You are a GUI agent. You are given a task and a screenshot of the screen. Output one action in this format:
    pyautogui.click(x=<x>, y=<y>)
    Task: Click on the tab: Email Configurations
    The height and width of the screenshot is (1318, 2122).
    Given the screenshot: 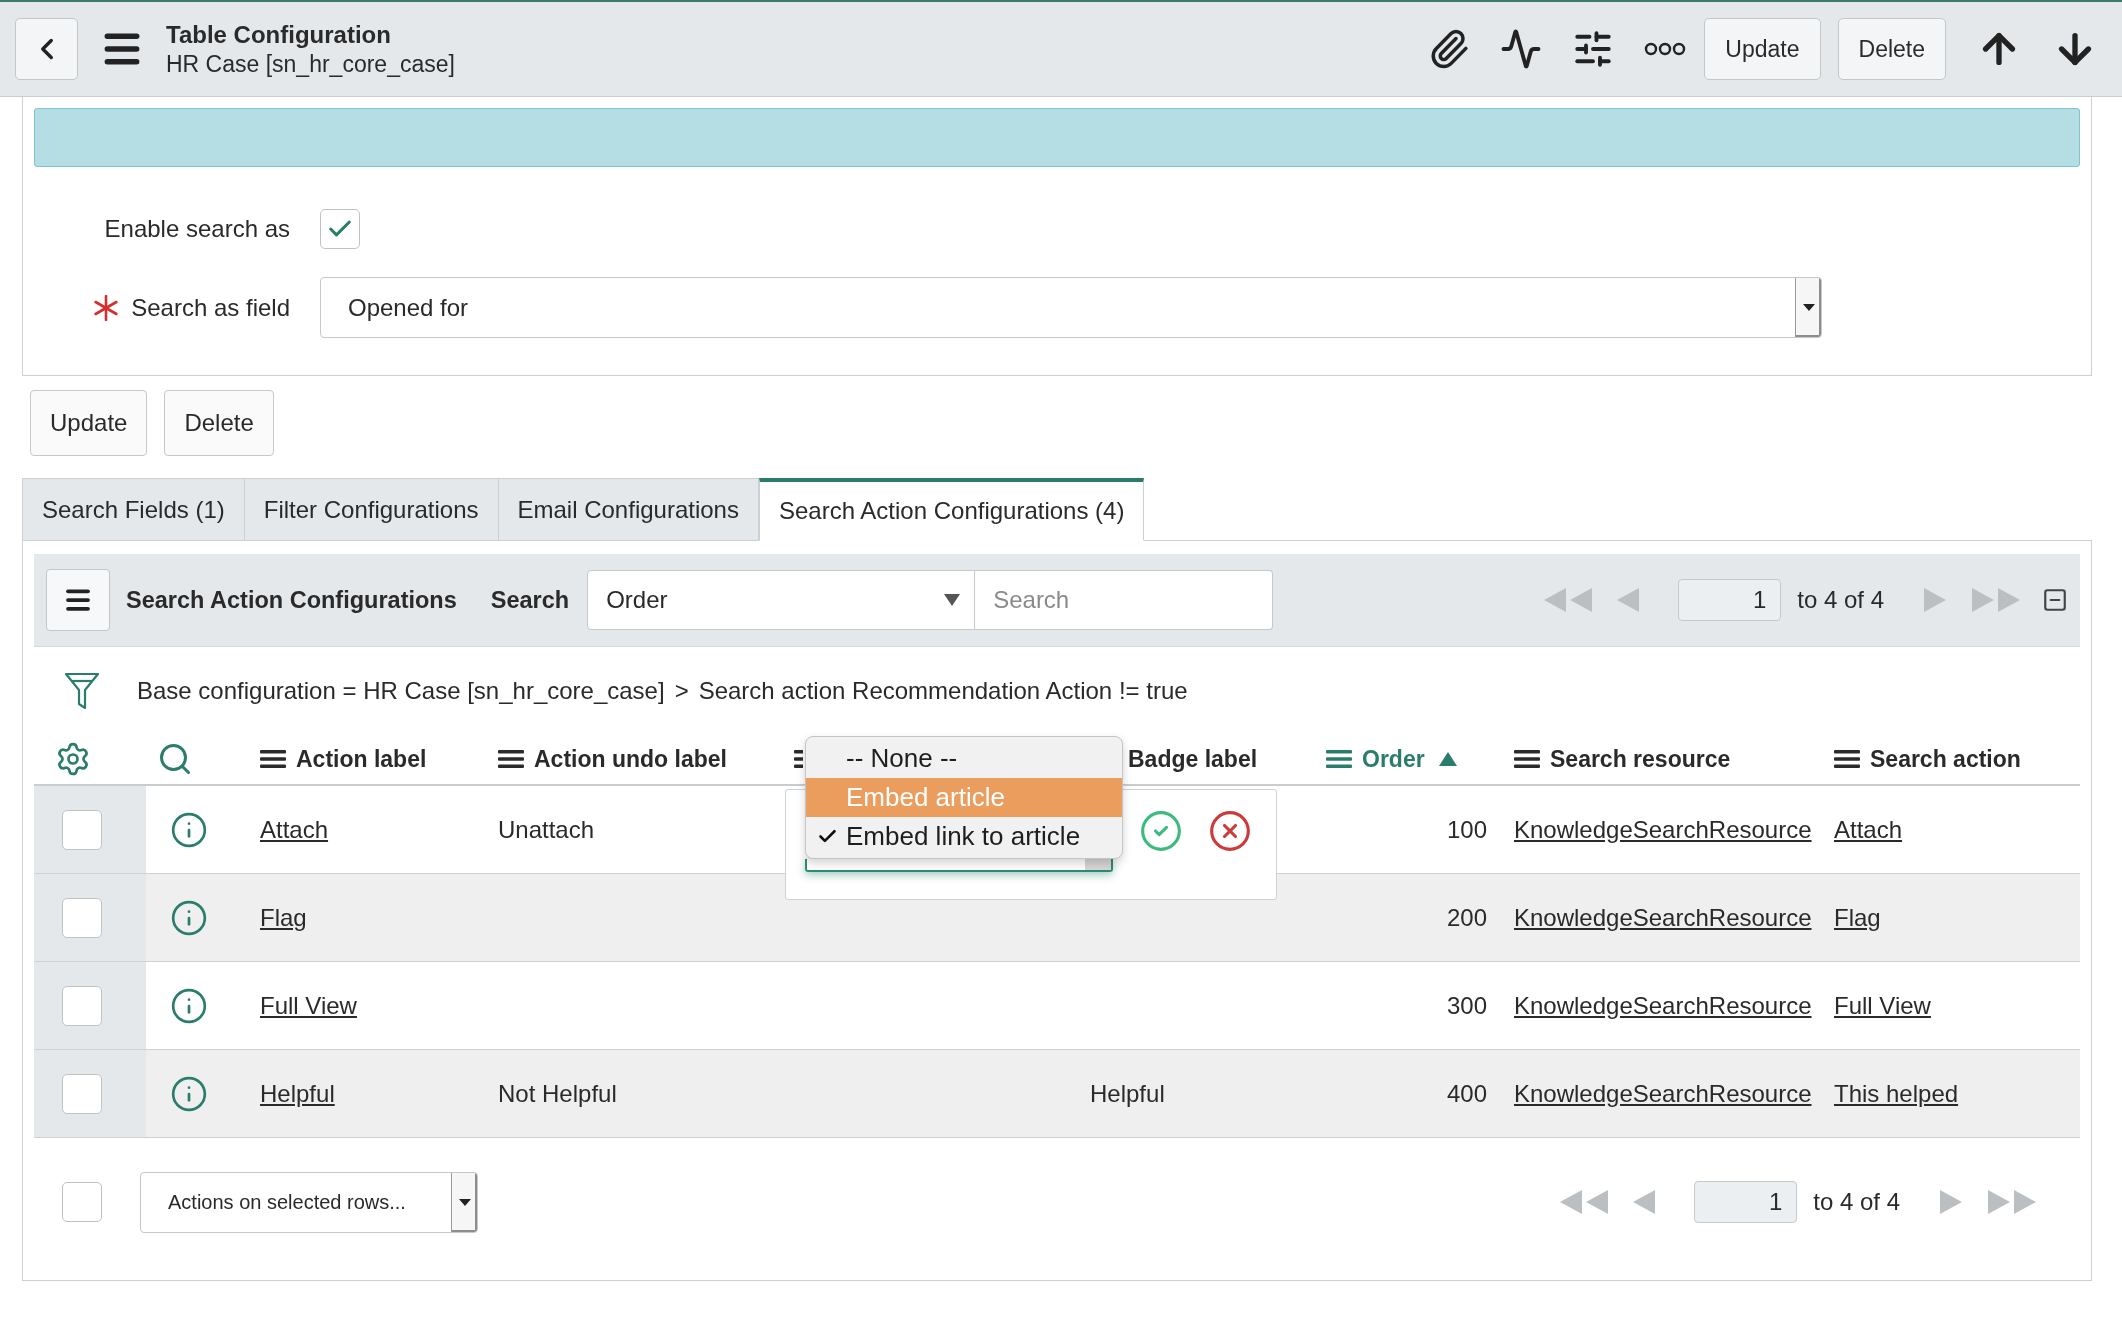 What is the action you would take?
    pyautogui.click(x=628, y=509)
    